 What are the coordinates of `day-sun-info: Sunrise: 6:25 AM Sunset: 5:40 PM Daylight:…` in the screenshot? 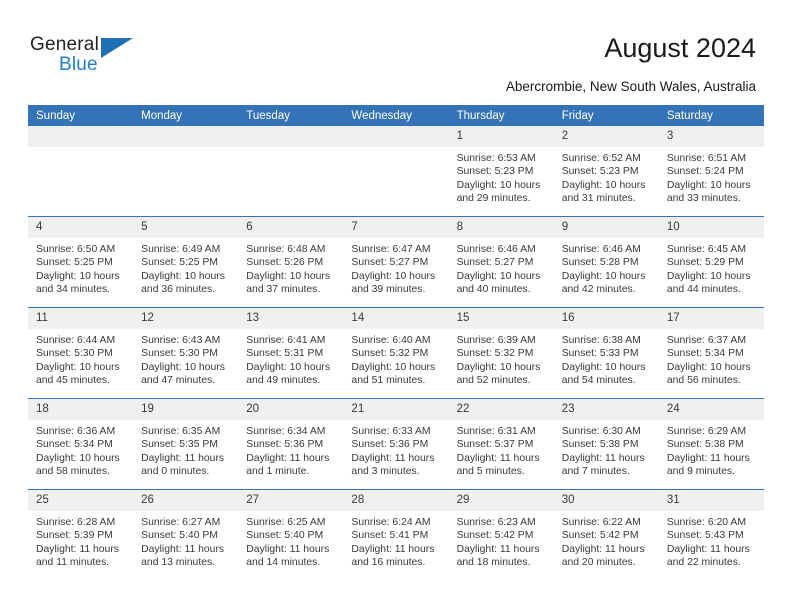 It's located at (290, 540).